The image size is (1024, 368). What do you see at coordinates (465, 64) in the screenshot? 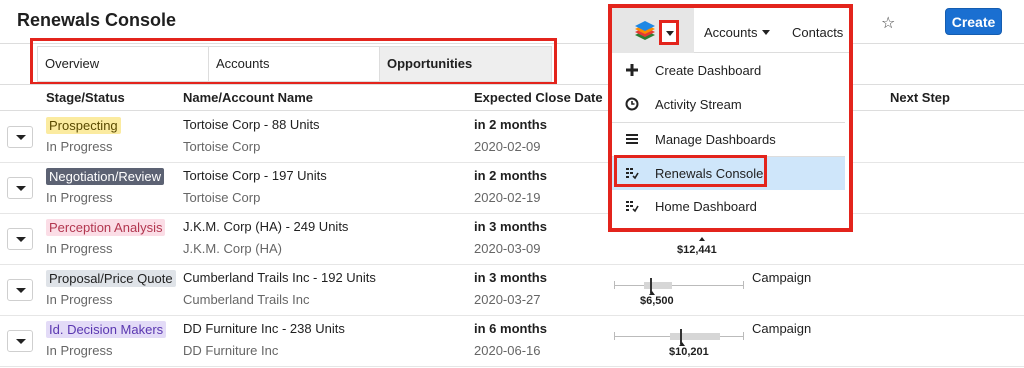
I see `tab-opportunities: Opportunities` at bounding box center [465, 64].